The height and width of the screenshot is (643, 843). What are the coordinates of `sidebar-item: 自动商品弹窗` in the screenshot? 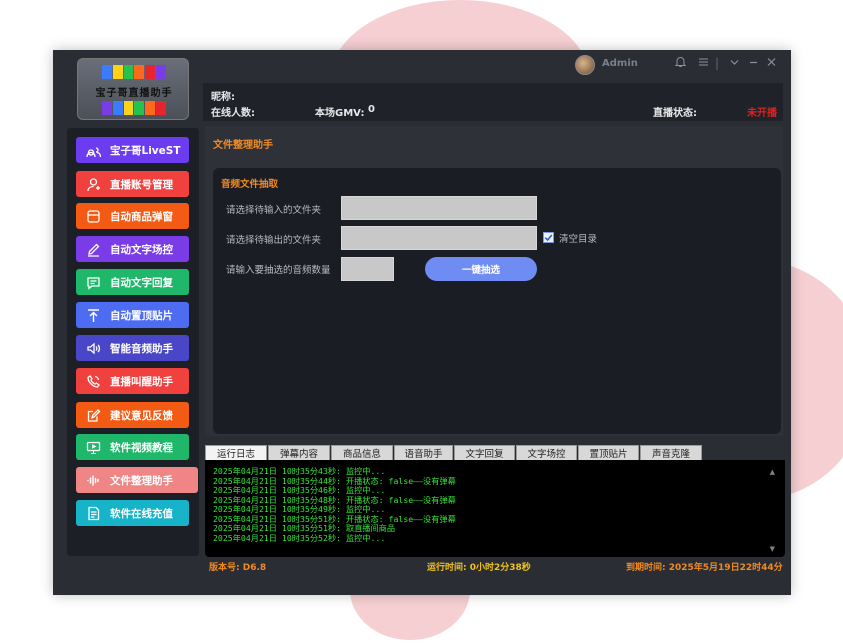 It's located at (132, 216).